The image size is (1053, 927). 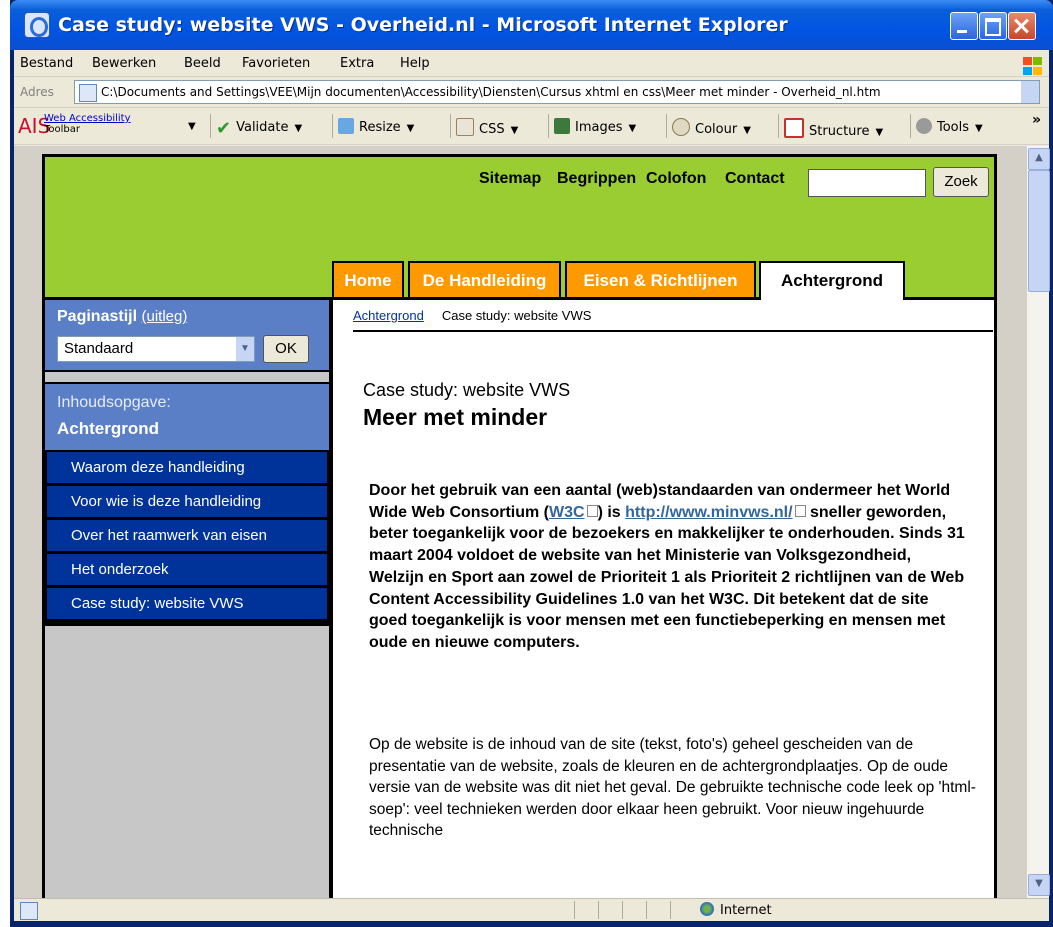 What do you see at coordinates (660, 279) in the screenshot?
I see `tab-eisen-richtlijnen: Eisen & Richtlijnen` at bounding box center [660, 279].